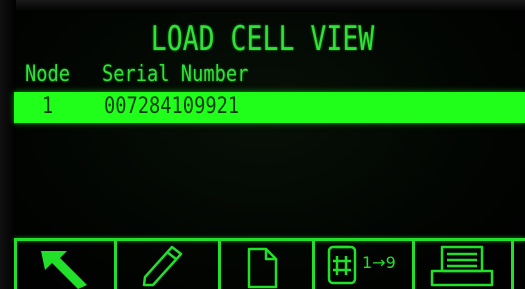 The width and height of the screenshot is (525, 289). I want to click on softkey-exit, so click(64, 265).